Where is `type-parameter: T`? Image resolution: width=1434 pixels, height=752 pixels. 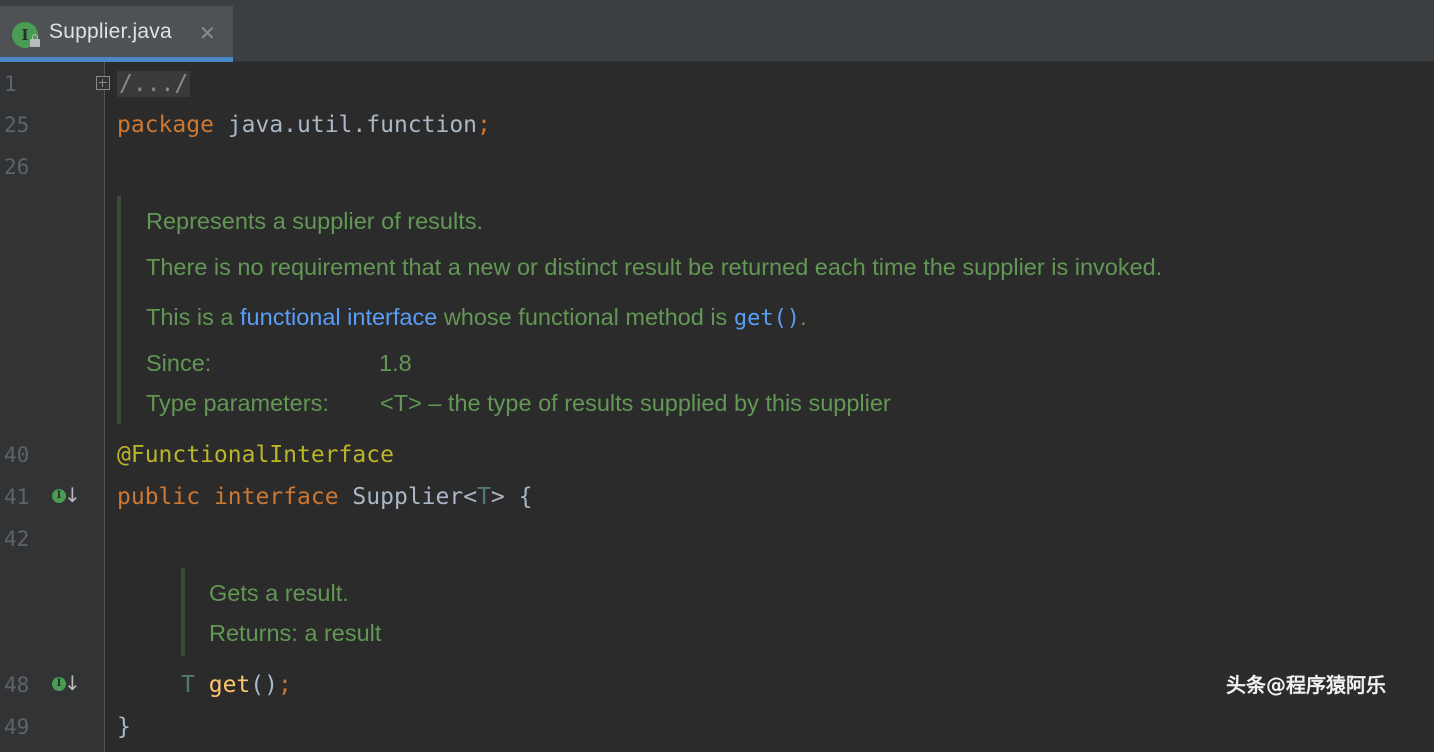
type-parameter: T is located at coordinates (484, 497).